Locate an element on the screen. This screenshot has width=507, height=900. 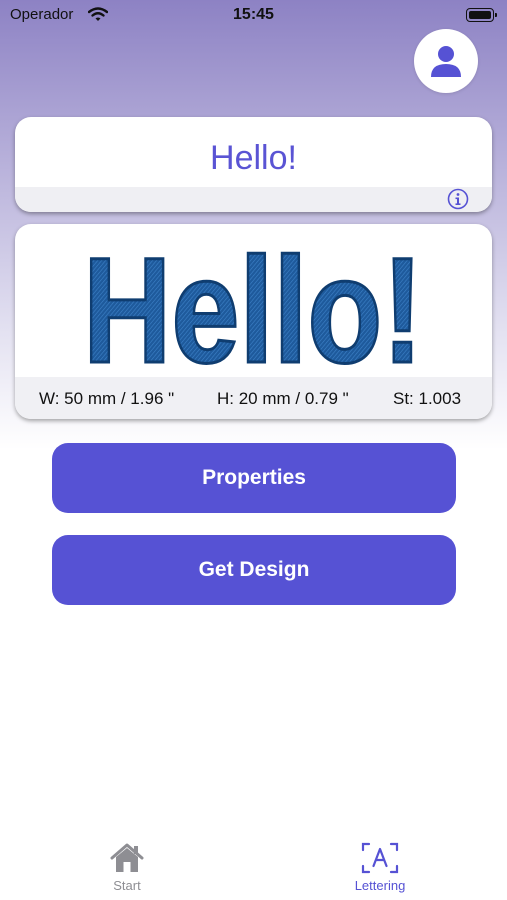
tab-start: Start is located at coordinates (127, 865).